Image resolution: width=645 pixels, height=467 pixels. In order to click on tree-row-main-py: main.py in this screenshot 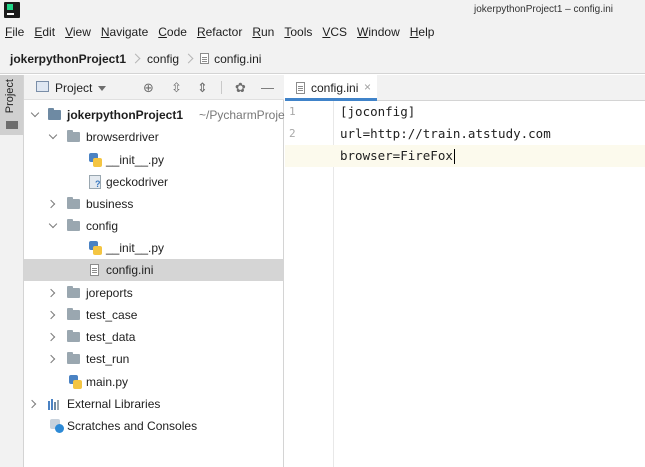, I will do `click(154, 382)`.